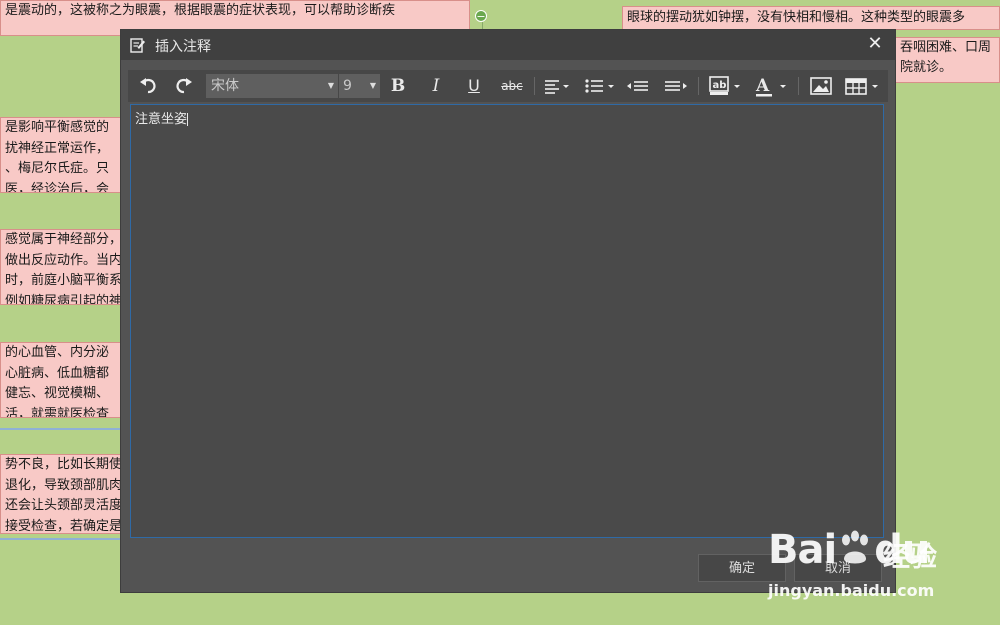 Image resolution: width=1000 pixels, height=625 pixels. I want to click on close-button: ✕, so click(875, 44).